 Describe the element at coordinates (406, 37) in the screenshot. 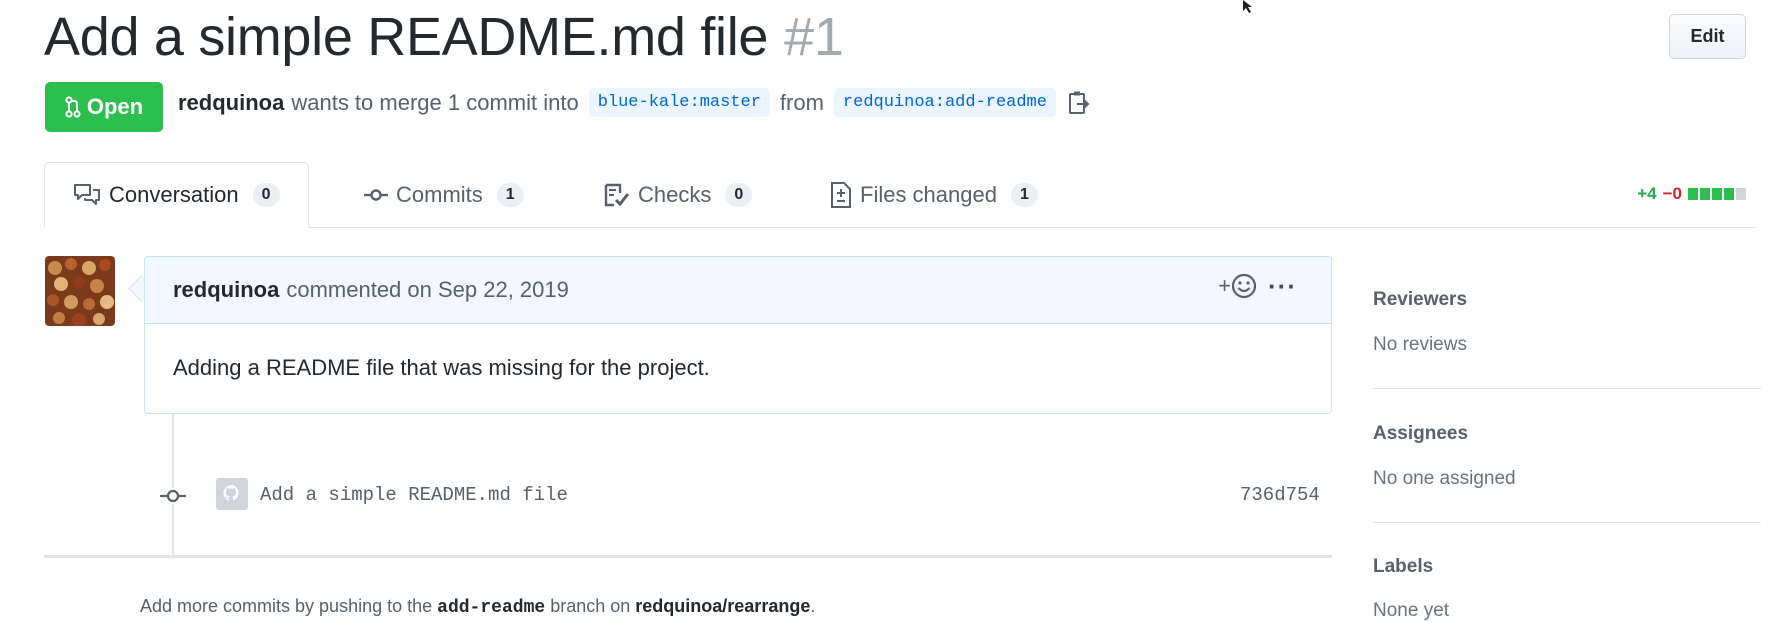

I see `pr-title-text: Add a simple README.md file` at that location.